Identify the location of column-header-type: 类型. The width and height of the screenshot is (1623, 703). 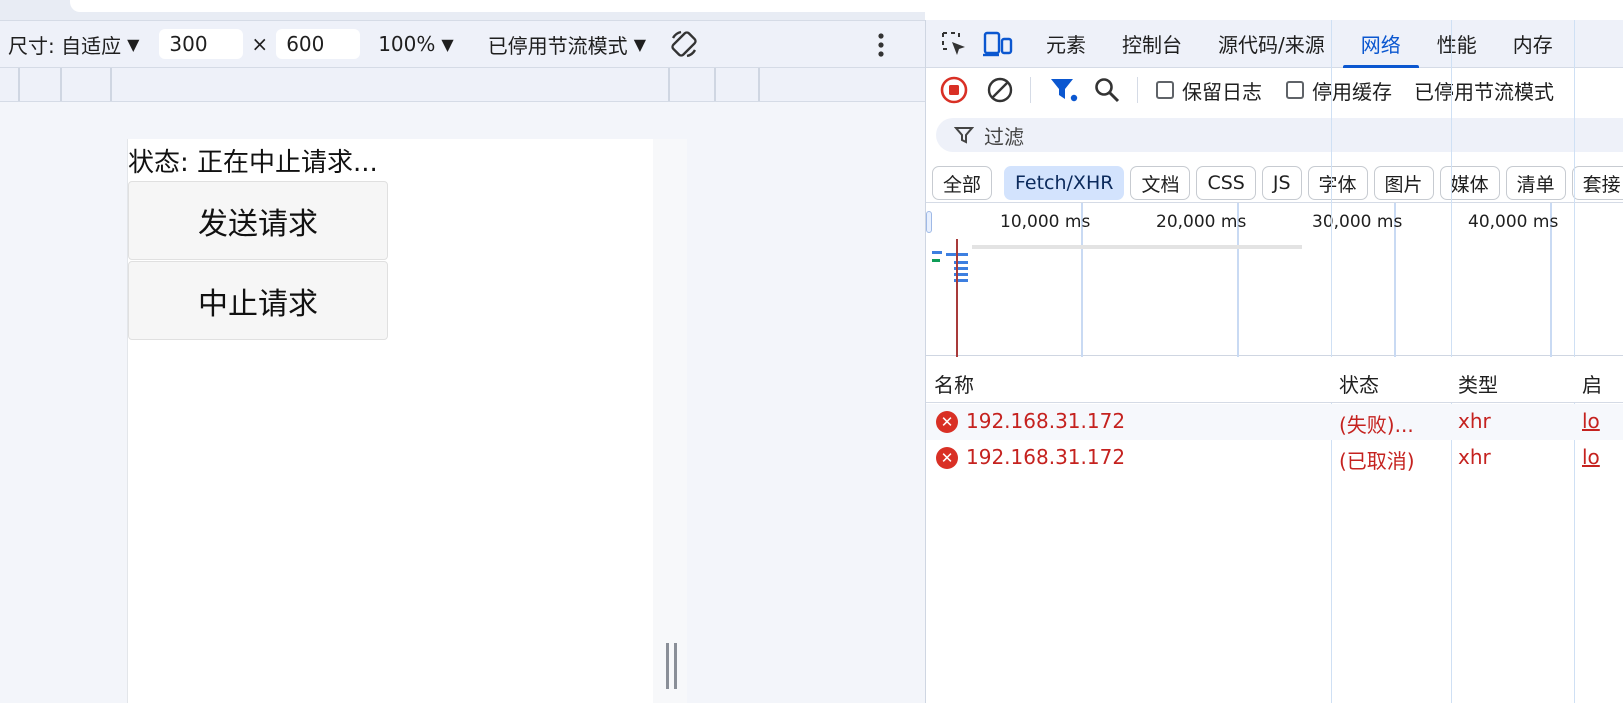
(1478, 383).